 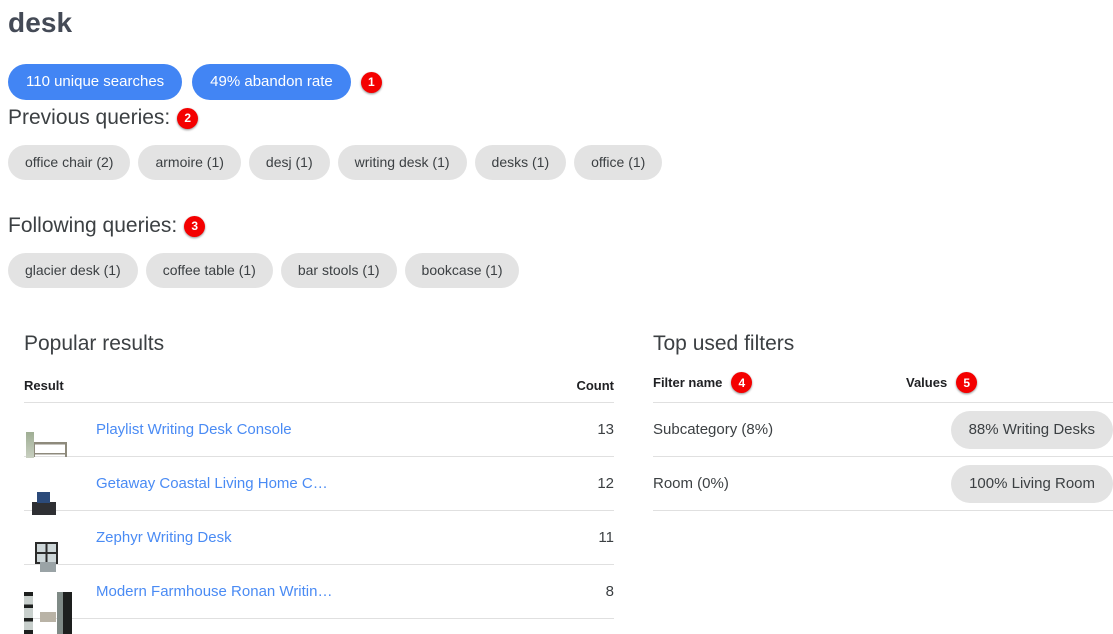 I want to click on following-query-chip: glacier desk (1), so click(x=73, y=270).